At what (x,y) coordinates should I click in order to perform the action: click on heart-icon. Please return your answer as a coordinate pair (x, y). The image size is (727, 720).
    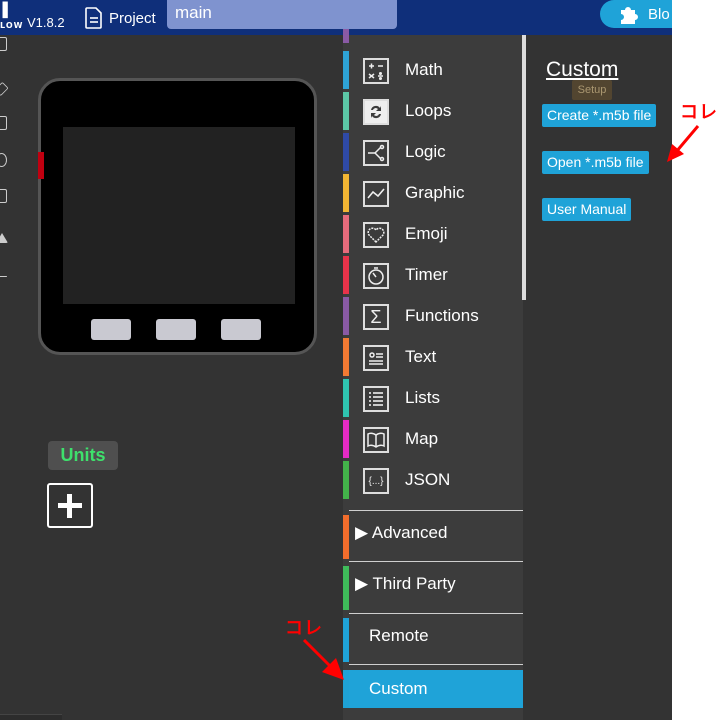
    Looking at the image, I should click on (376, 235).